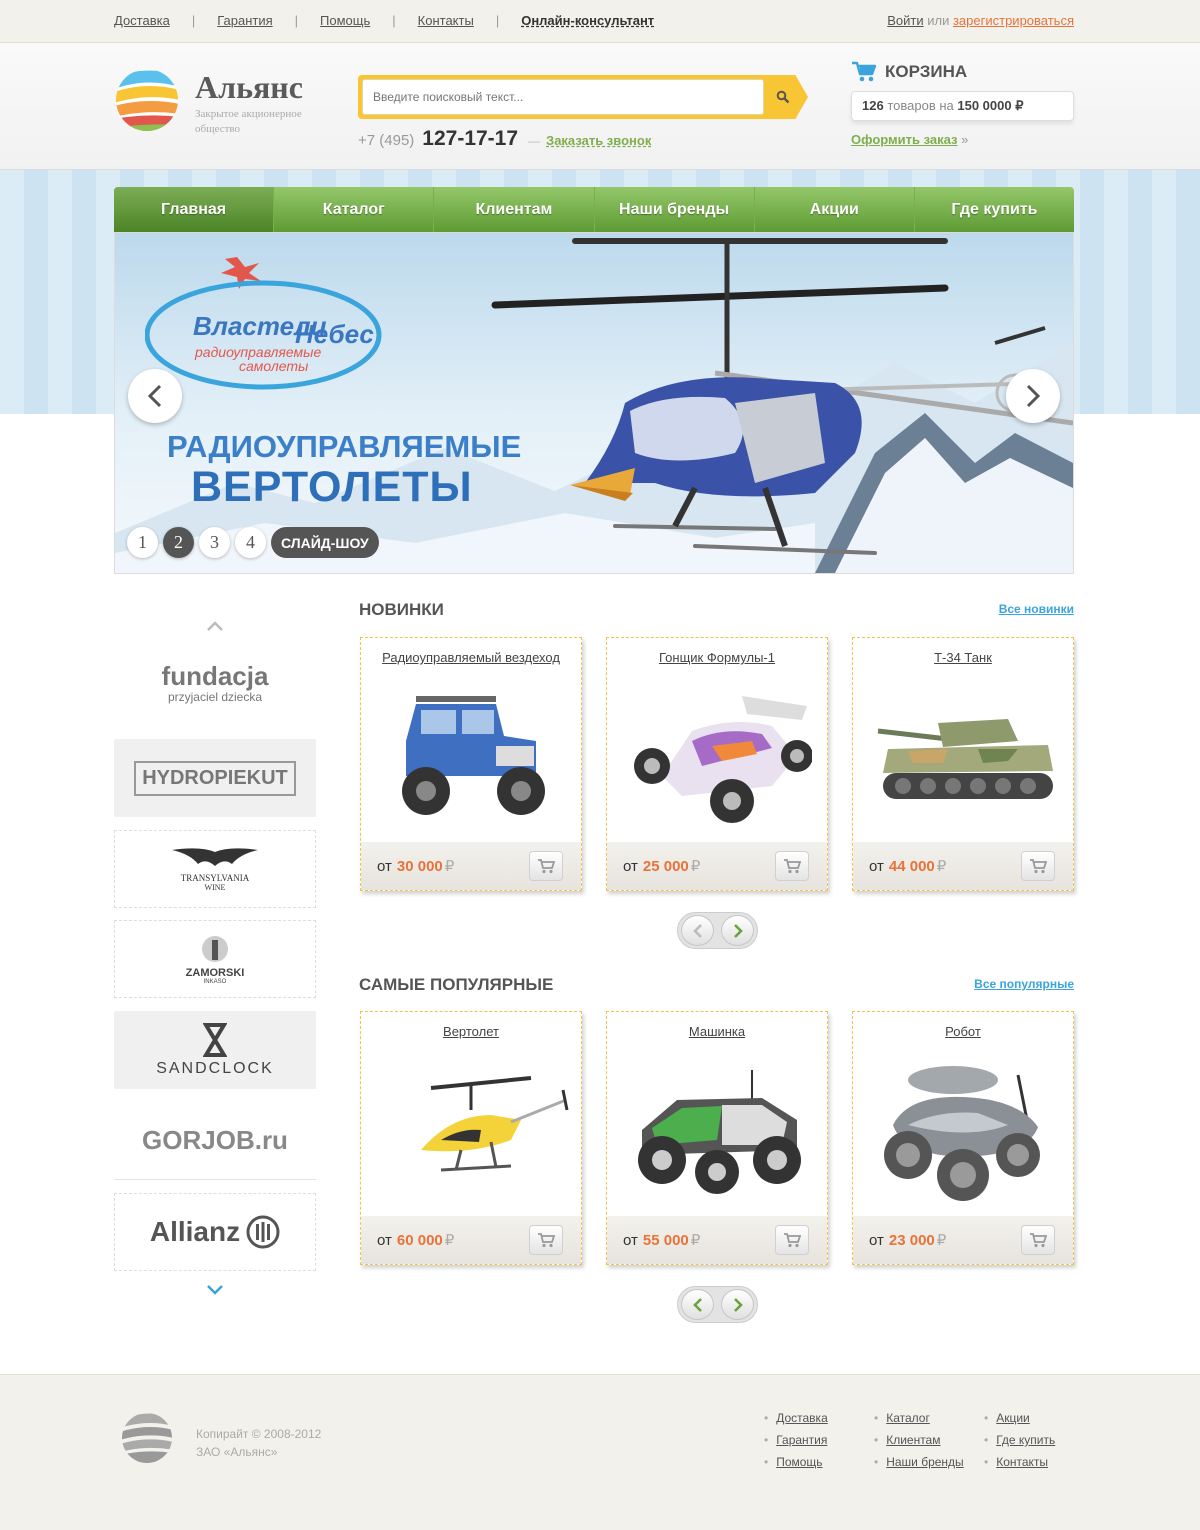  What do you see at coordinates (904, 139) in the screenshot?
I see `checkout-link: Оформить заказ` at bounding box center [904, 139].